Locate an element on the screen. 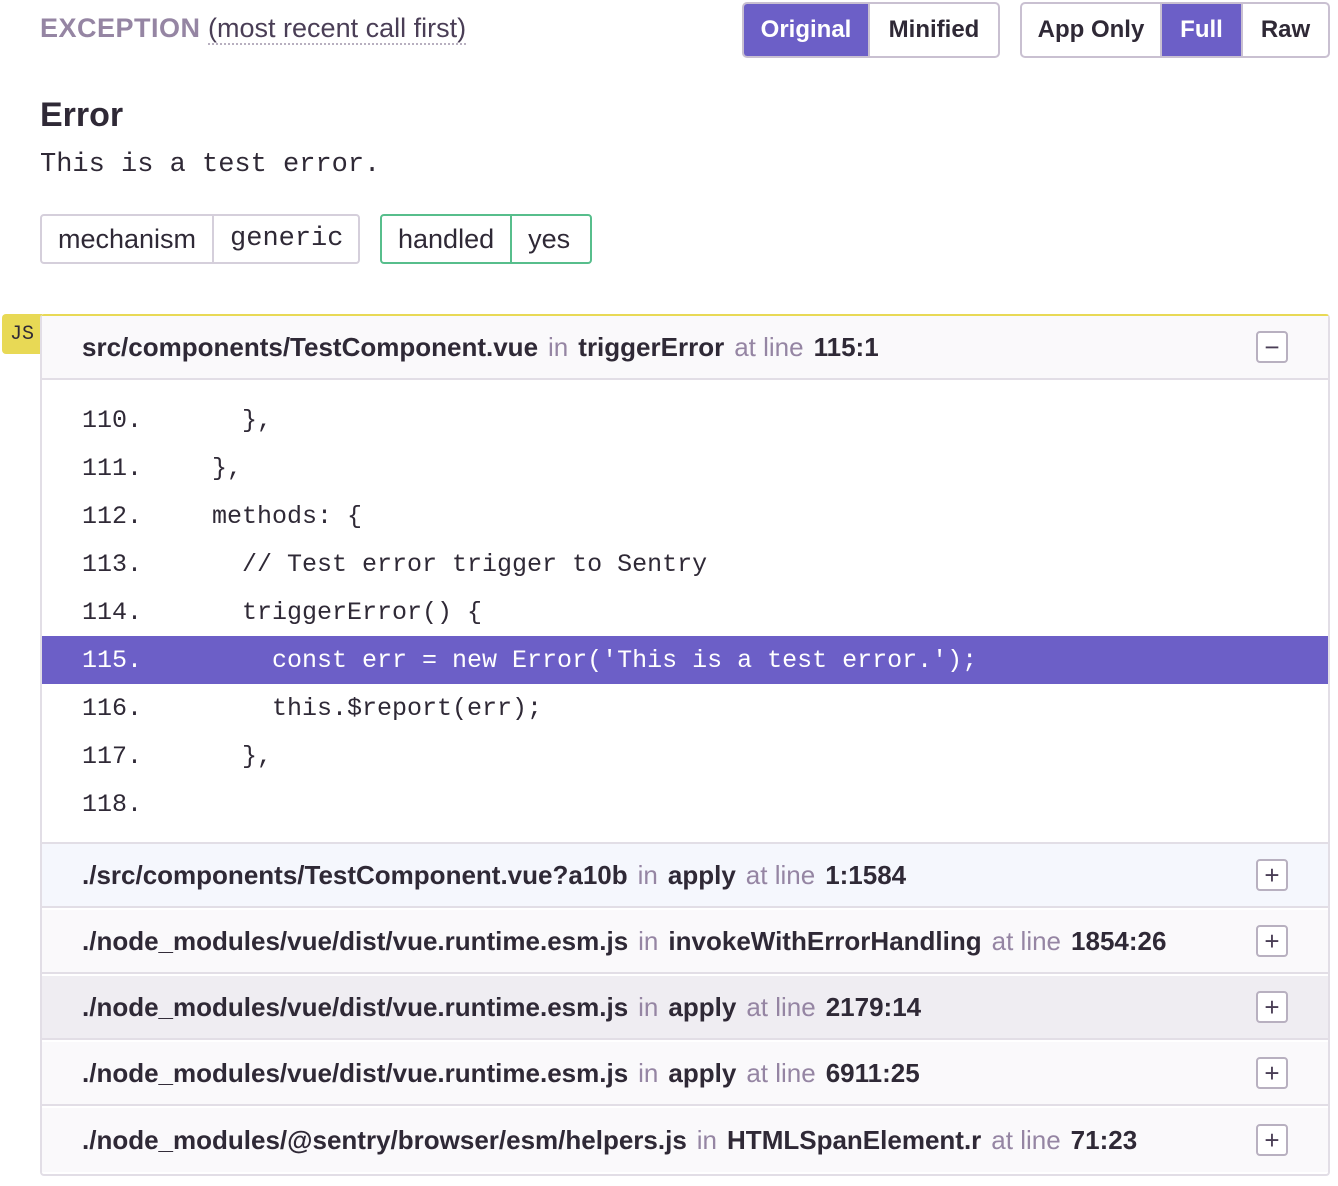 The width and height of the screenshot is (1338, 1186). tag-key: handled is located at coordinates (447, 239).